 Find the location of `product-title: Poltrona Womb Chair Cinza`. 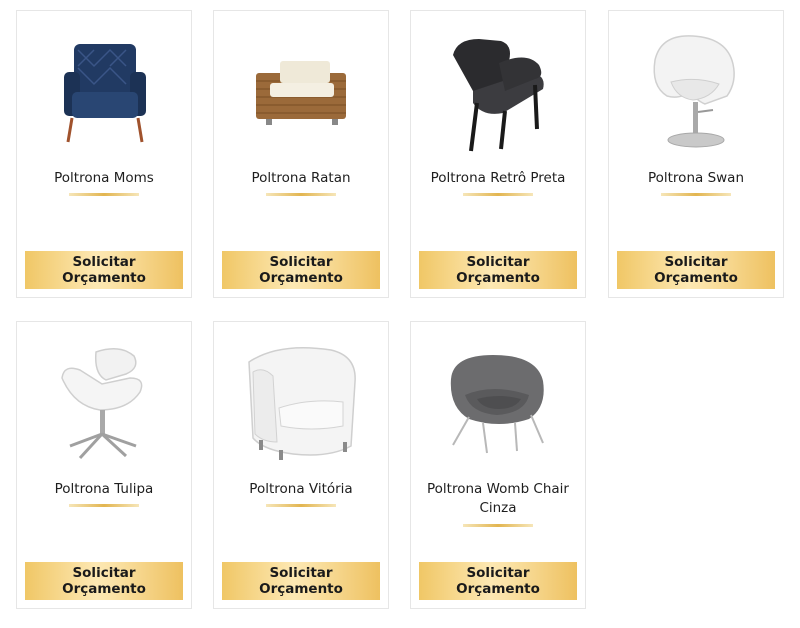

product-title: Poltrona Womb Chair Cinza is located at coordinates (498, 499).